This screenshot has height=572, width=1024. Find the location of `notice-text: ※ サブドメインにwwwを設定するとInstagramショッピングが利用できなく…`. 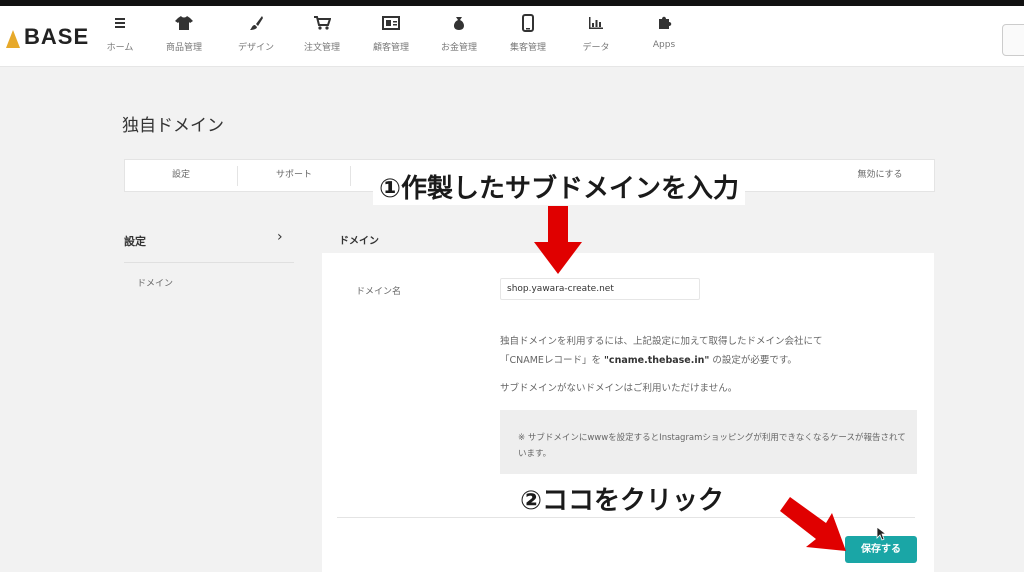

notice-text: ※ サブドメインにwwwを設定するとInstagramショッピングが利用できなく… is located at coordinates (712, 446).